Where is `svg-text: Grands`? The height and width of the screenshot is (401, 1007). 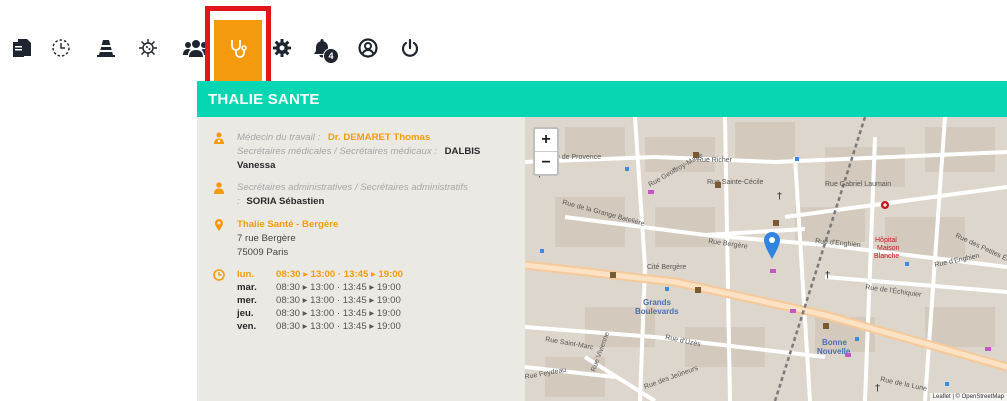
svg-text: Grands is located at coordinates (657, 302).